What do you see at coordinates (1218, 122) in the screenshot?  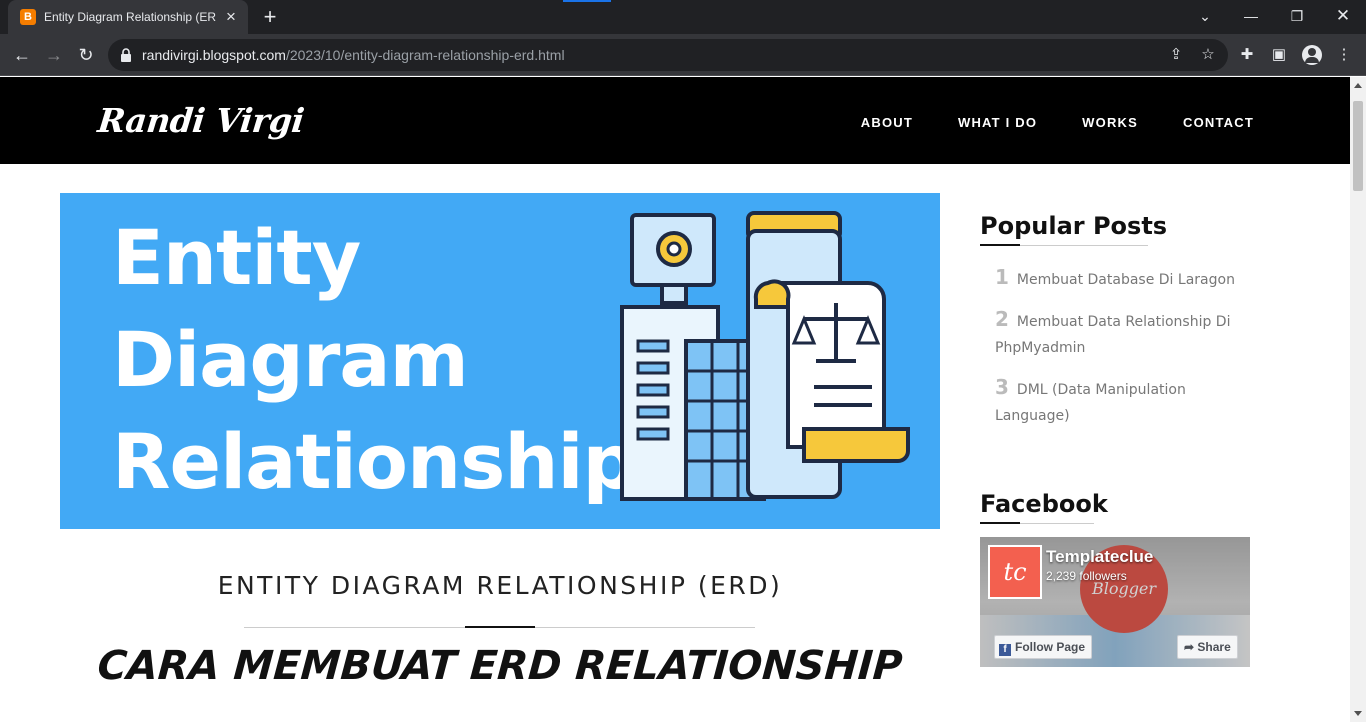 I see `nav-contact: CONTACT` at bounding box center [1218, 122].